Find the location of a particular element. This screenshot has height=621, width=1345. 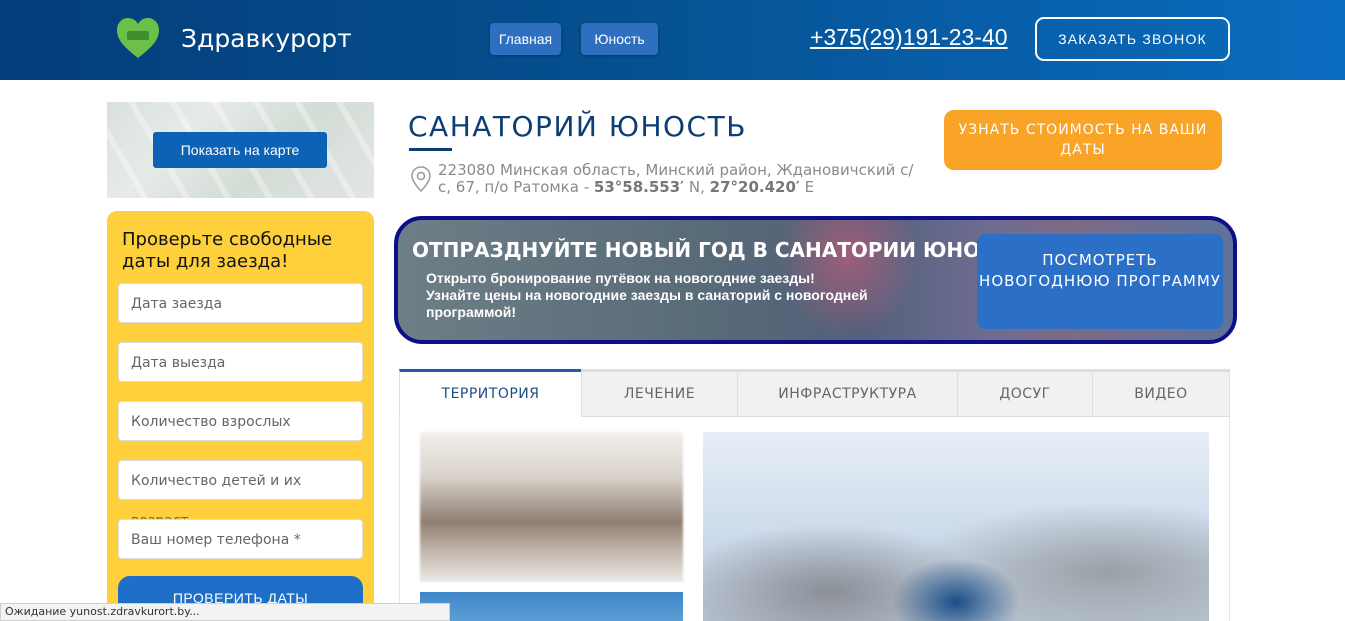

tab-territory: ТЕРРИТОРИЯ is located at coordinates (490, 393).